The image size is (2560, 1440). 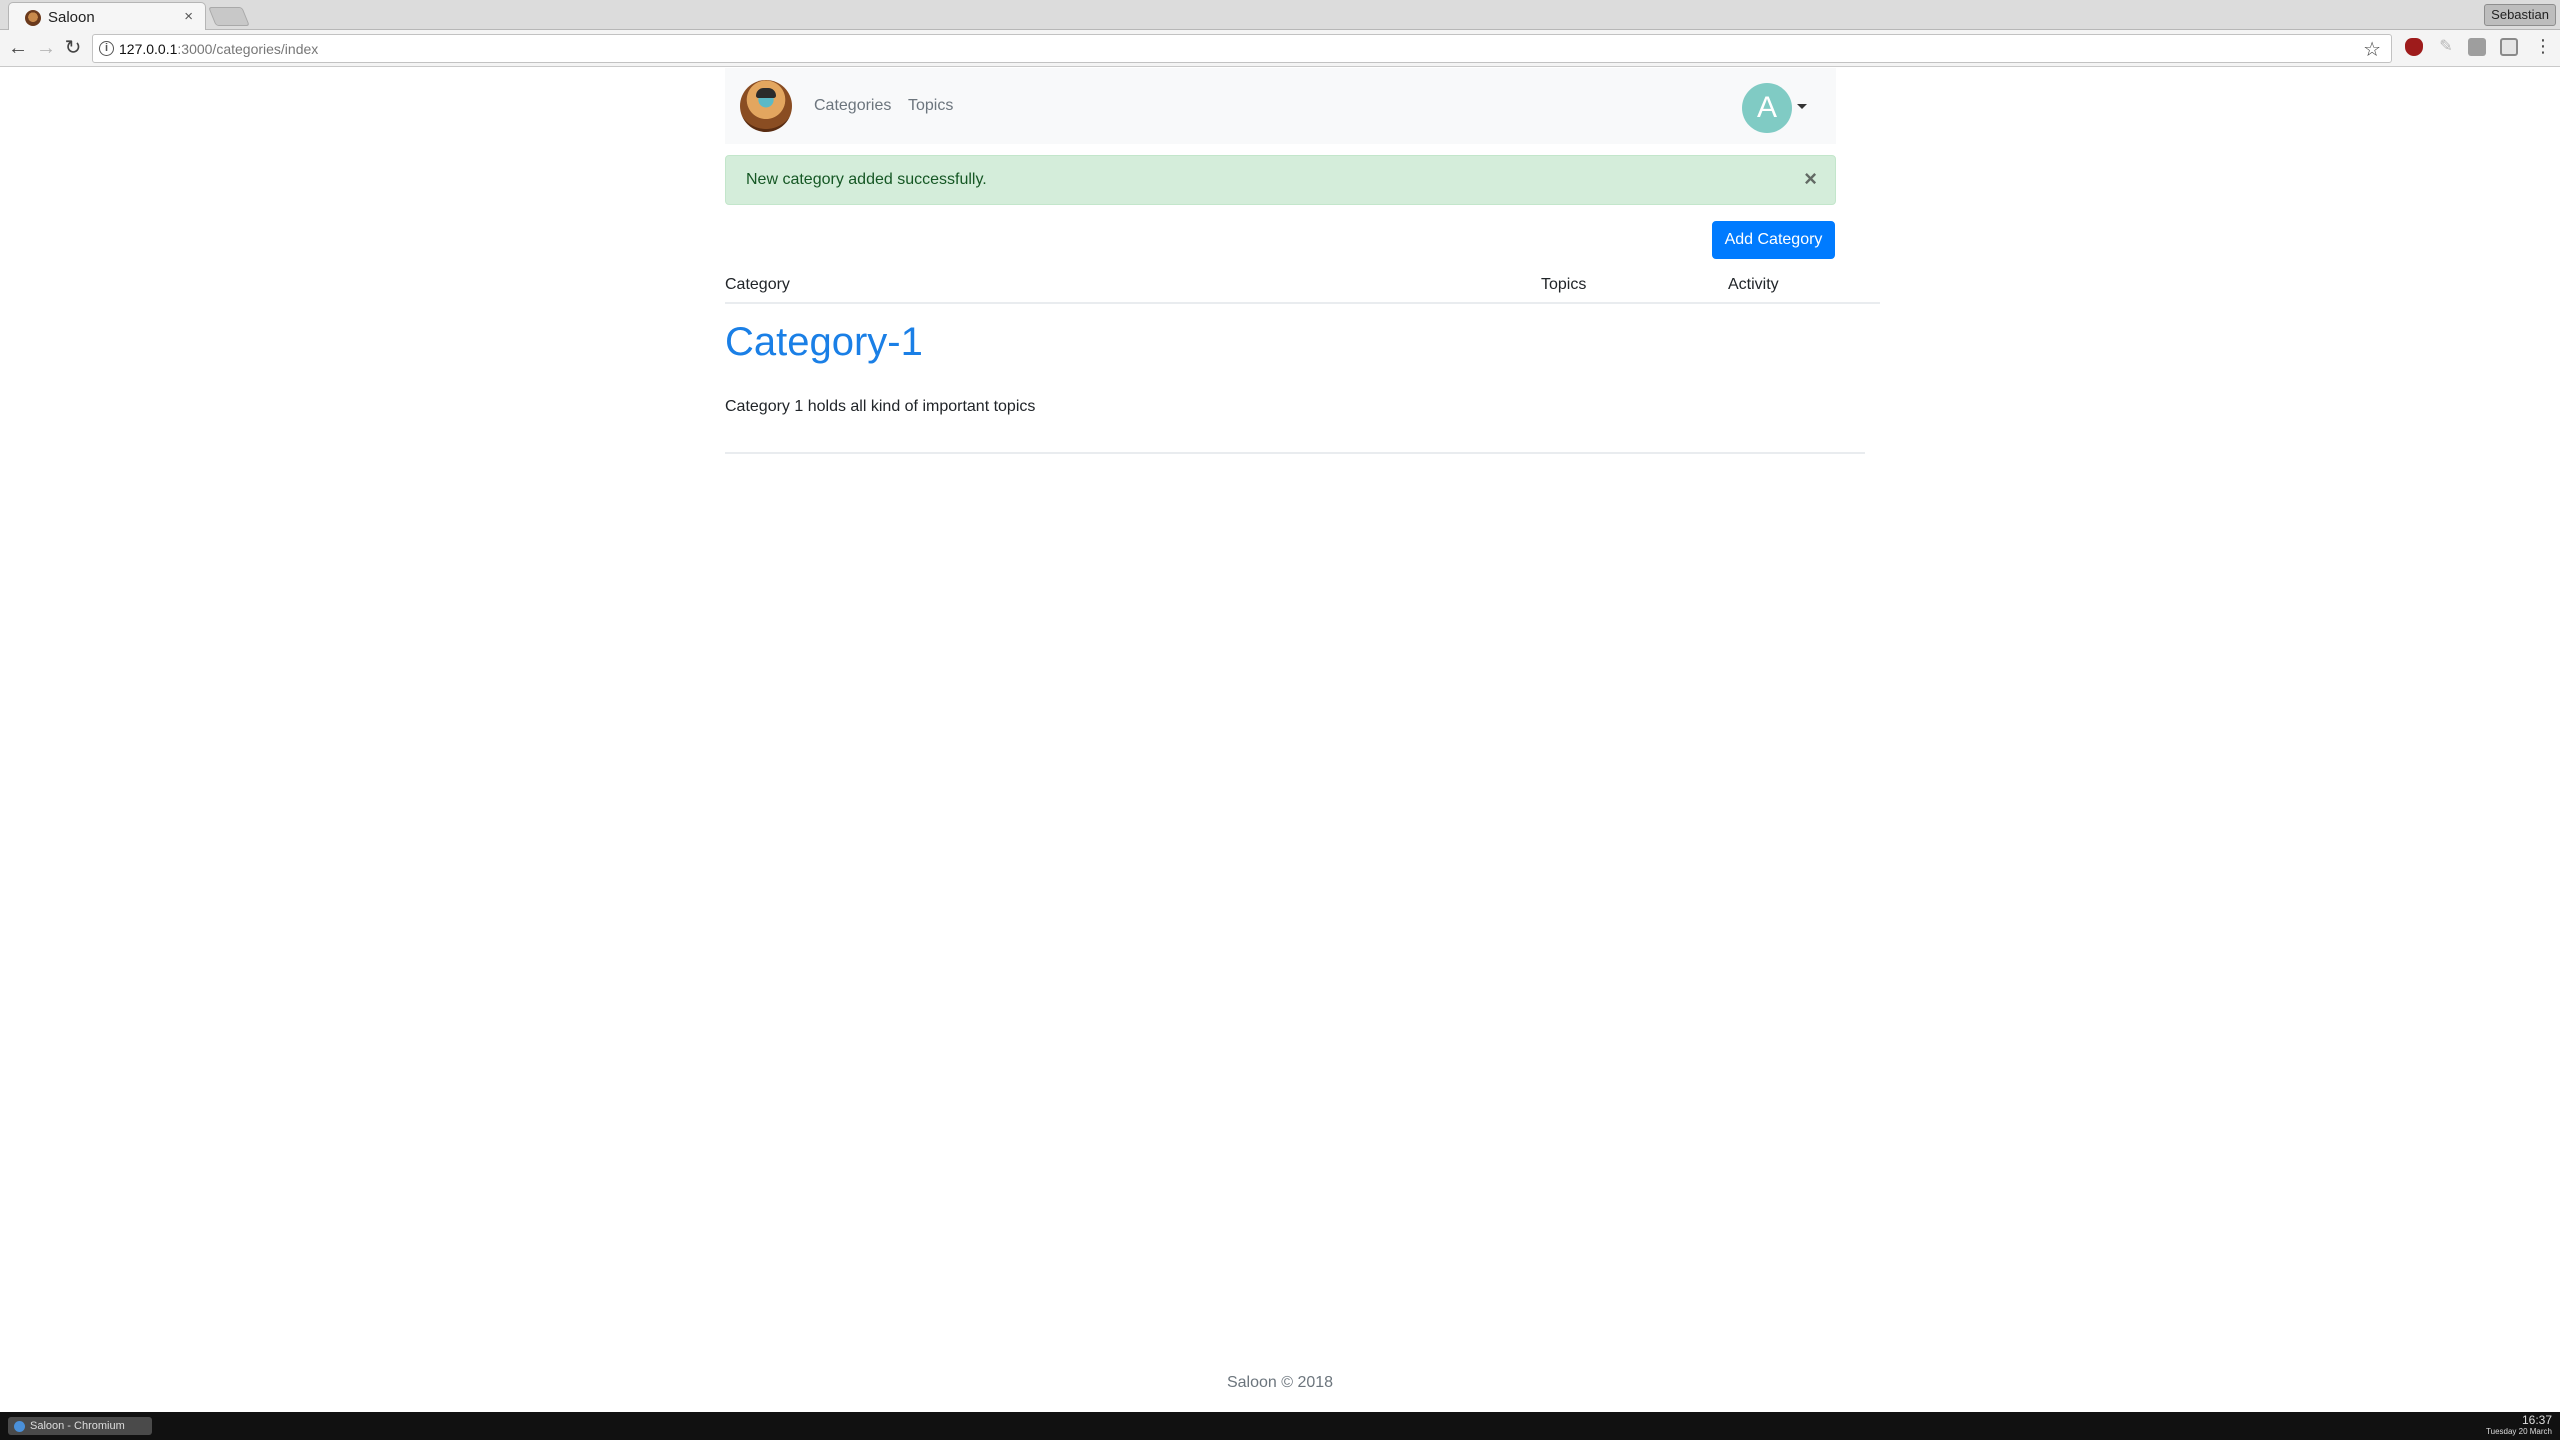 What do you see at coordinates (106, 48) in the screenshot?
I see `site-info-icon: i` at bounding box center [106, 48].